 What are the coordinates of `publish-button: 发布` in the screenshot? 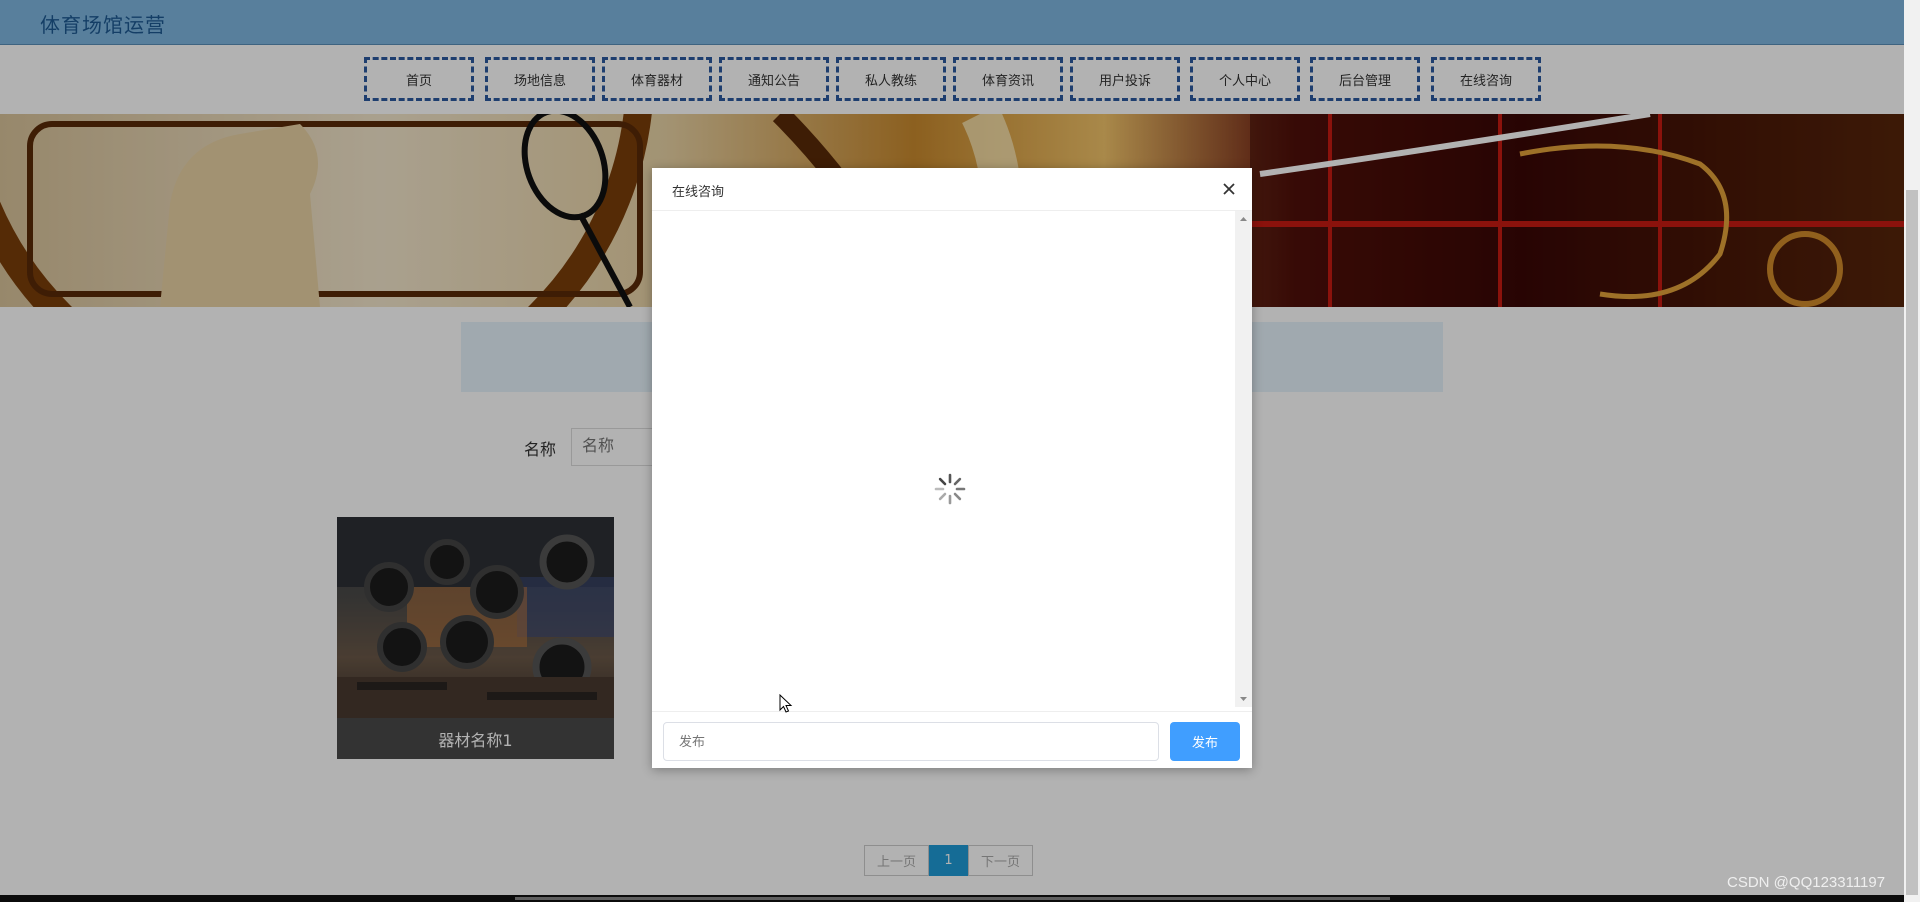 It's located at (1205, 741).